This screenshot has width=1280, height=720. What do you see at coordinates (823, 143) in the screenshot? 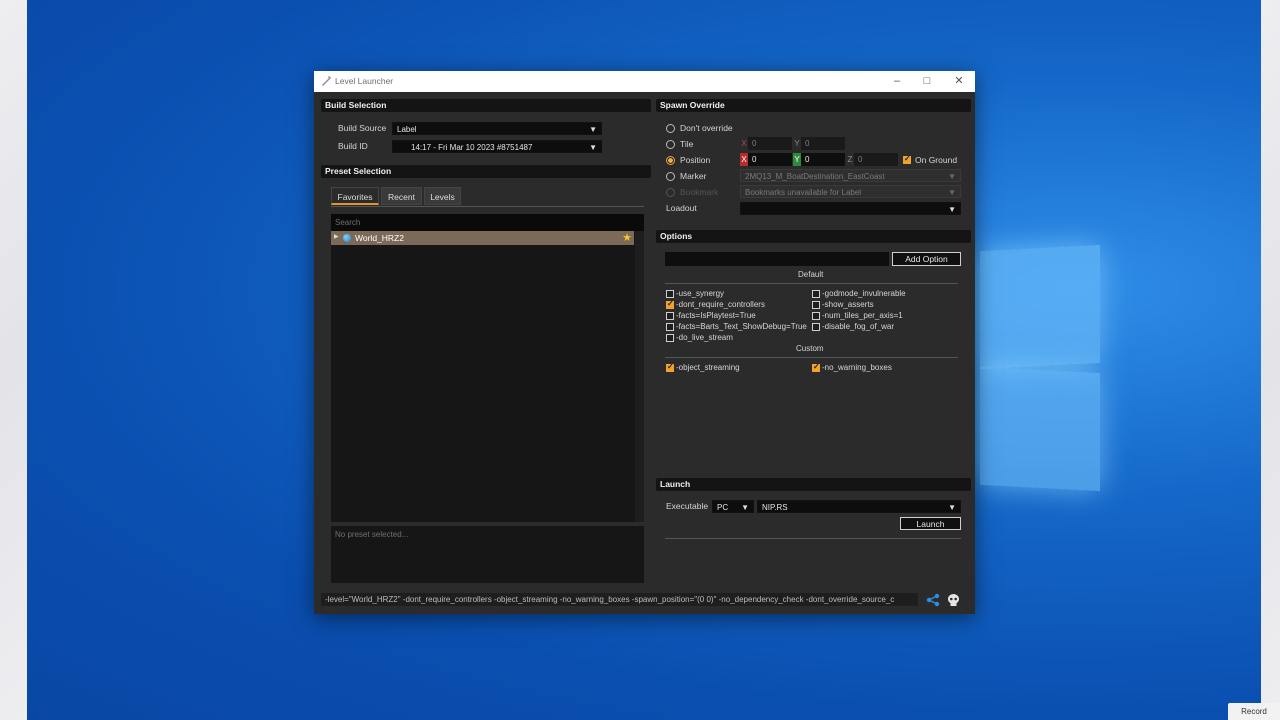
I see `tile-y-input: 0` at bounding box center [823, 143].